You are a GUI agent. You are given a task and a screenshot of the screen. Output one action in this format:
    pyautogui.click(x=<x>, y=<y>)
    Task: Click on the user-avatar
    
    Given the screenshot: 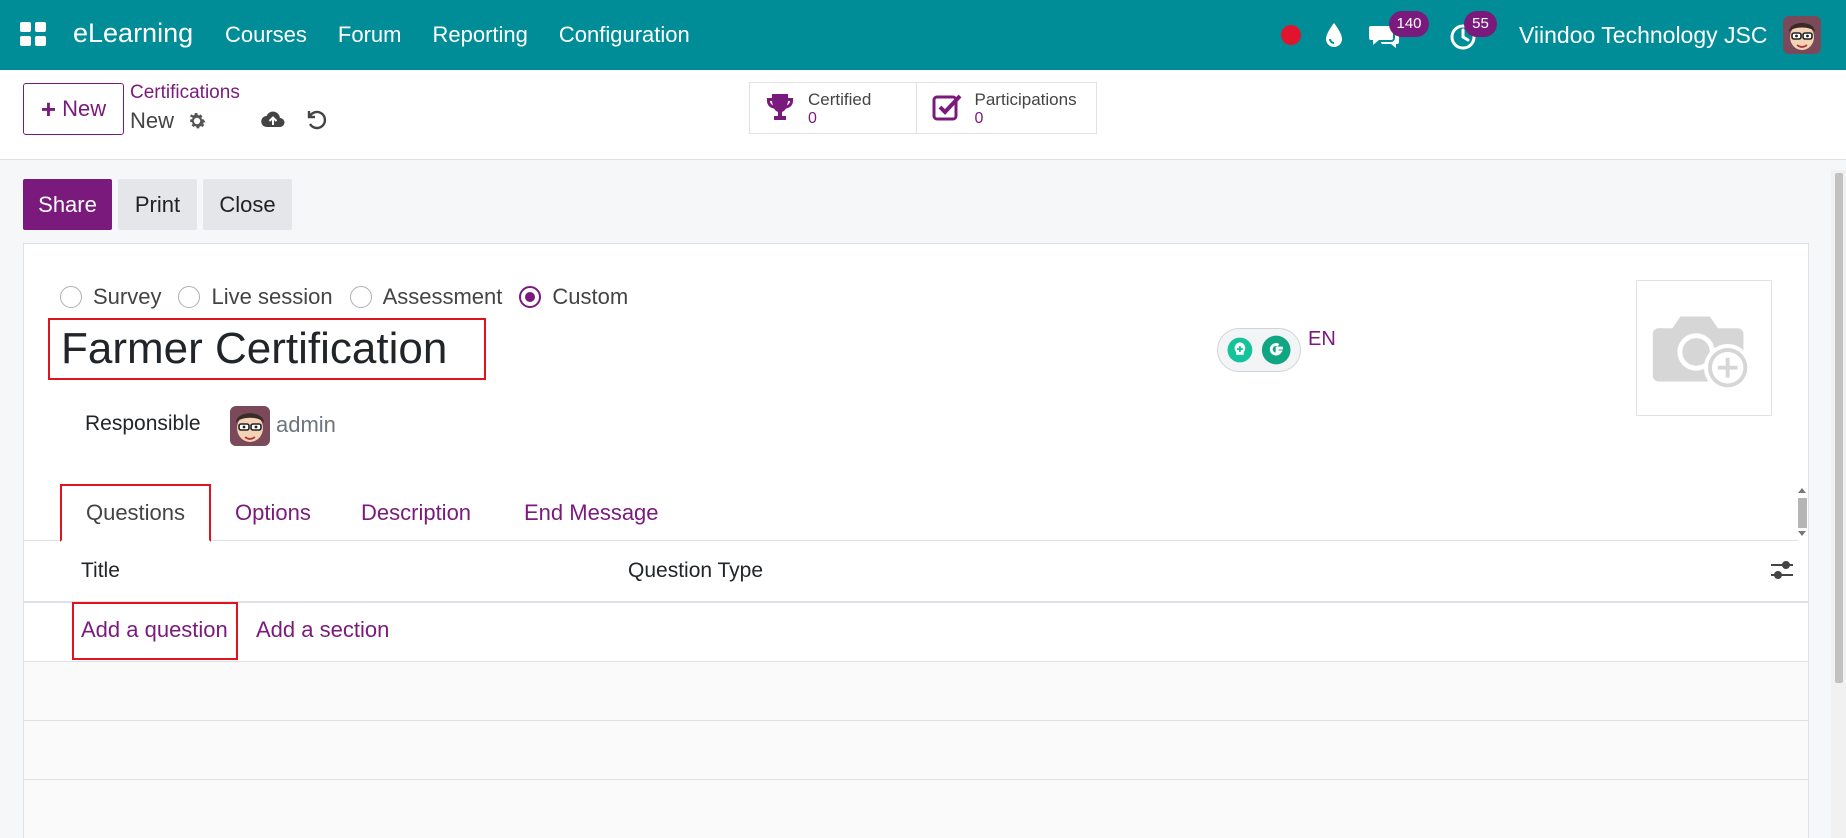 What is the action you would take?
    pyautogui.click(x=1802, y=35)
    